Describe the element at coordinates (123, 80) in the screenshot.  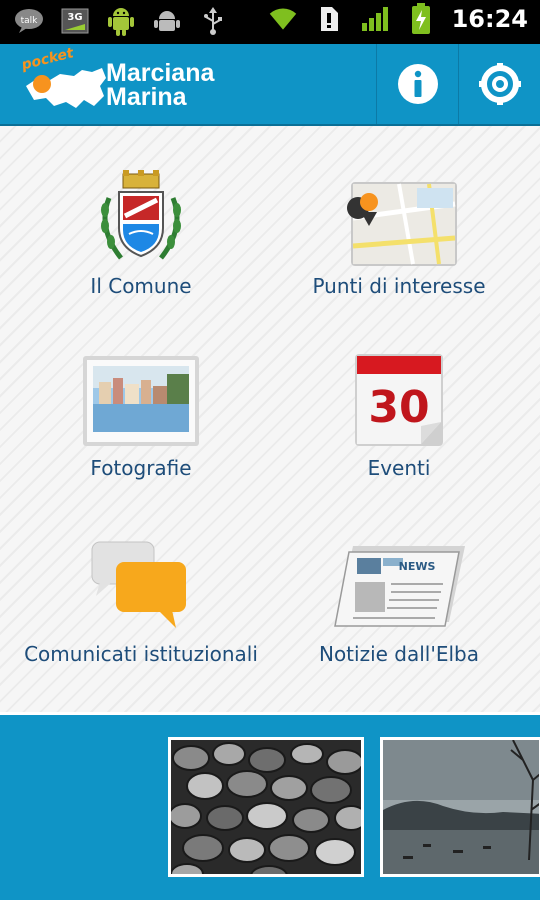
I see `app-logo: pocket Marciana Marina` at that location.